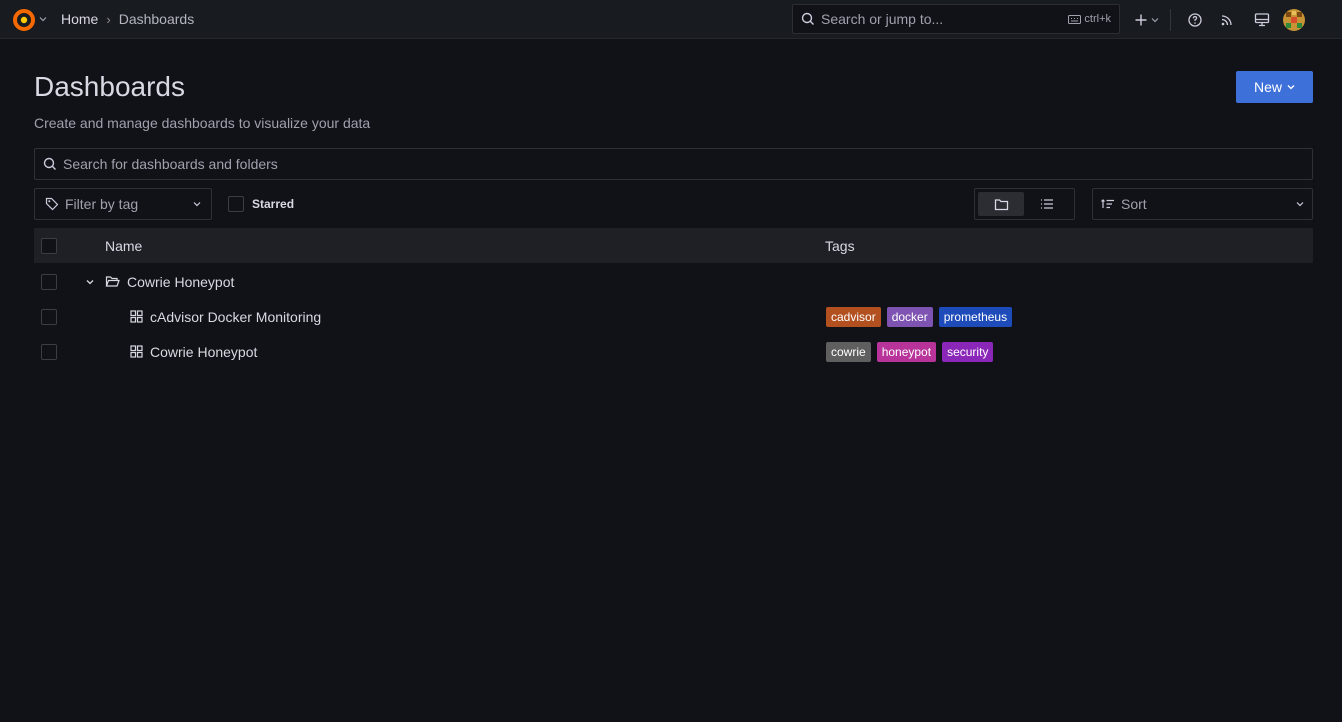 This screenshot has width=1342, height=722. Describe the element at coordinates (848, 351) in the screenshot. I see `tag-badge: cowrie` at that location.